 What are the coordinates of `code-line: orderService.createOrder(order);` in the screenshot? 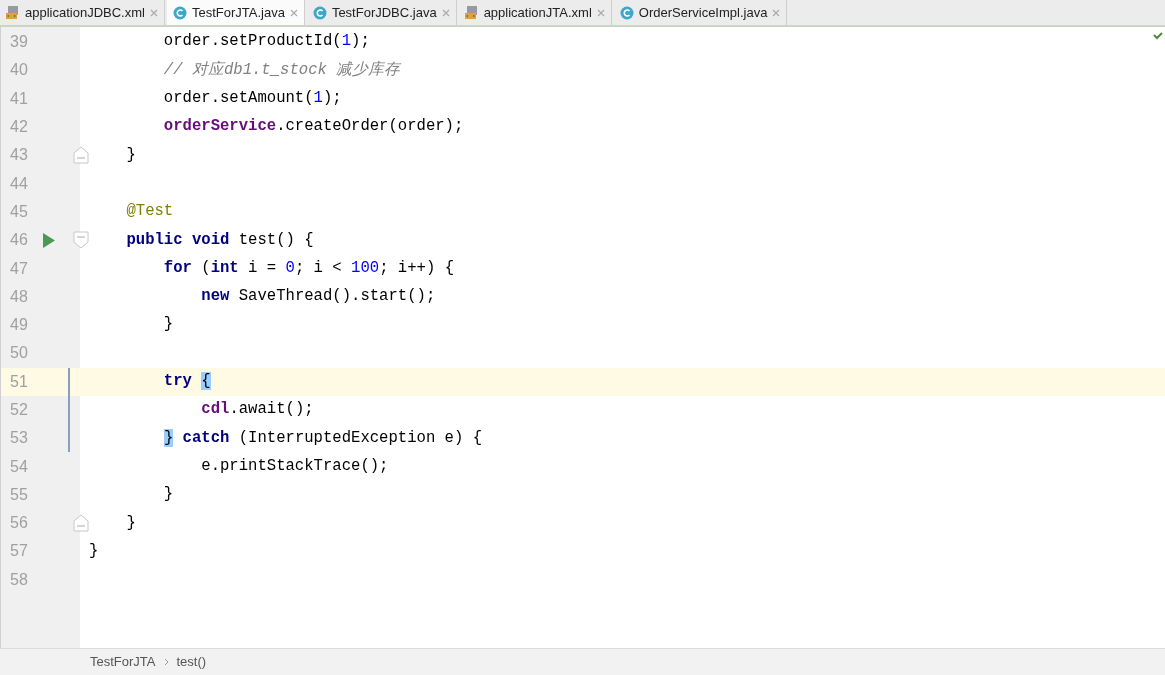 It's located at (313, 127).